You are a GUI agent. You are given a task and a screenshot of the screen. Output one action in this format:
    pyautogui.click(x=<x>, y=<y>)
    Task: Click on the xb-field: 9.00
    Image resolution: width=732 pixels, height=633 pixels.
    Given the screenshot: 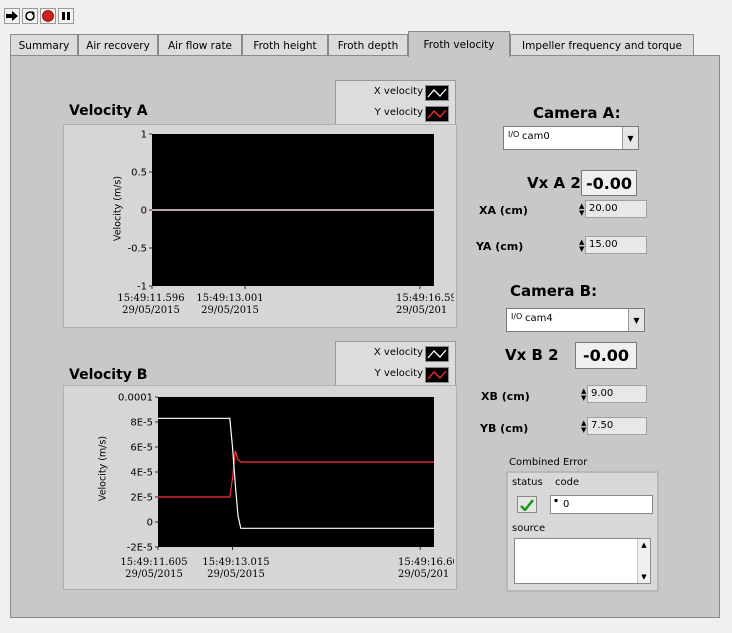 What is the action you would take?
    pyautogui.click(x=617, y=394)
    